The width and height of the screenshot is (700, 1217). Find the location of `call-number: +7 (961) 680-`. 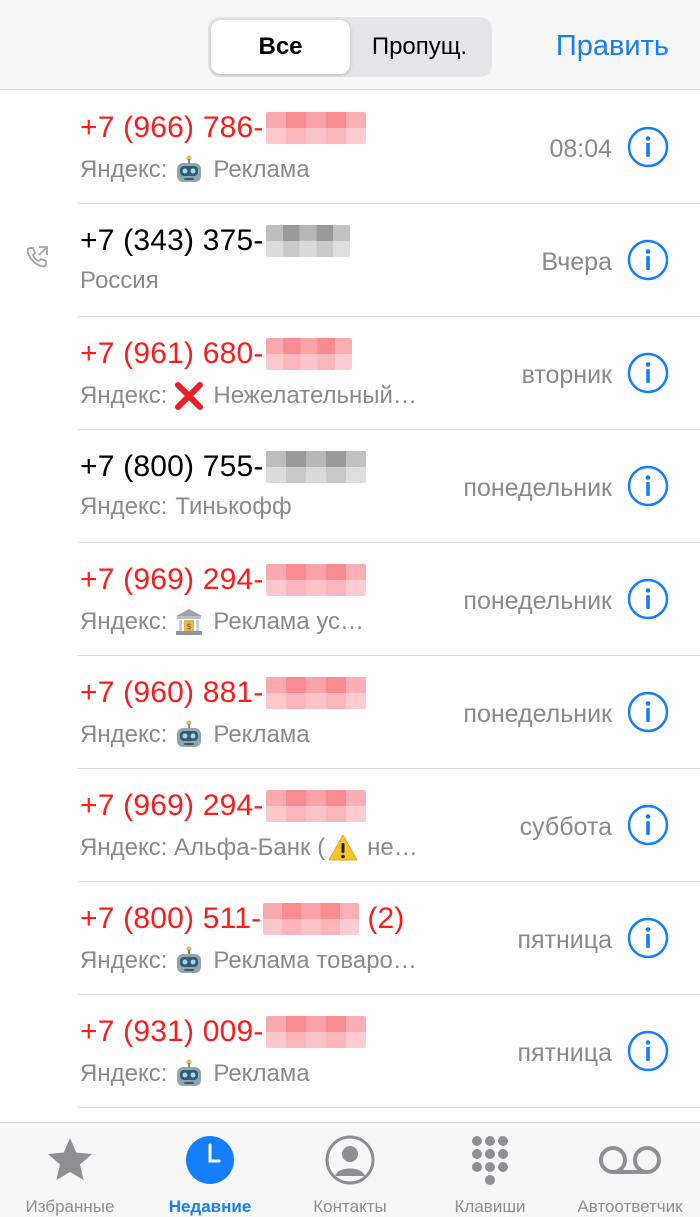

call-number: +7 (961) 680- is located at coordinates (216, 354).